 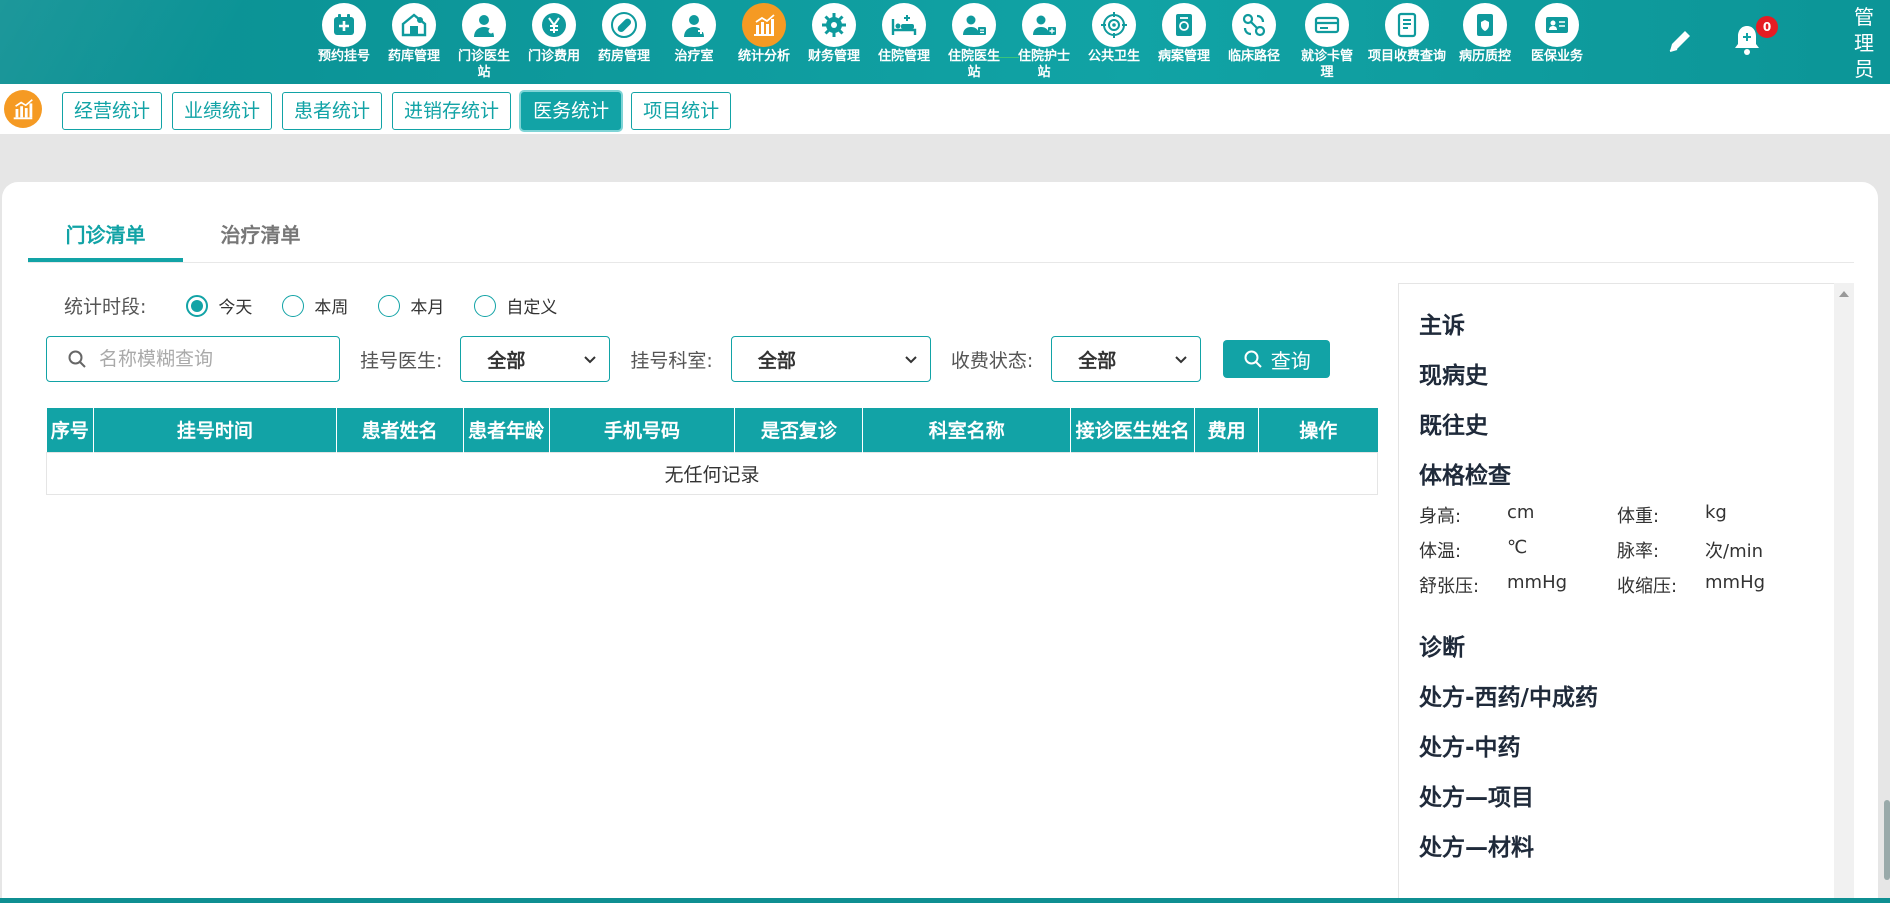 What do you see at coordinates (1184, 42) in the screenshot?
I see `nav-item-medical-record: 病案管理` at bounding box center [1184, 42].